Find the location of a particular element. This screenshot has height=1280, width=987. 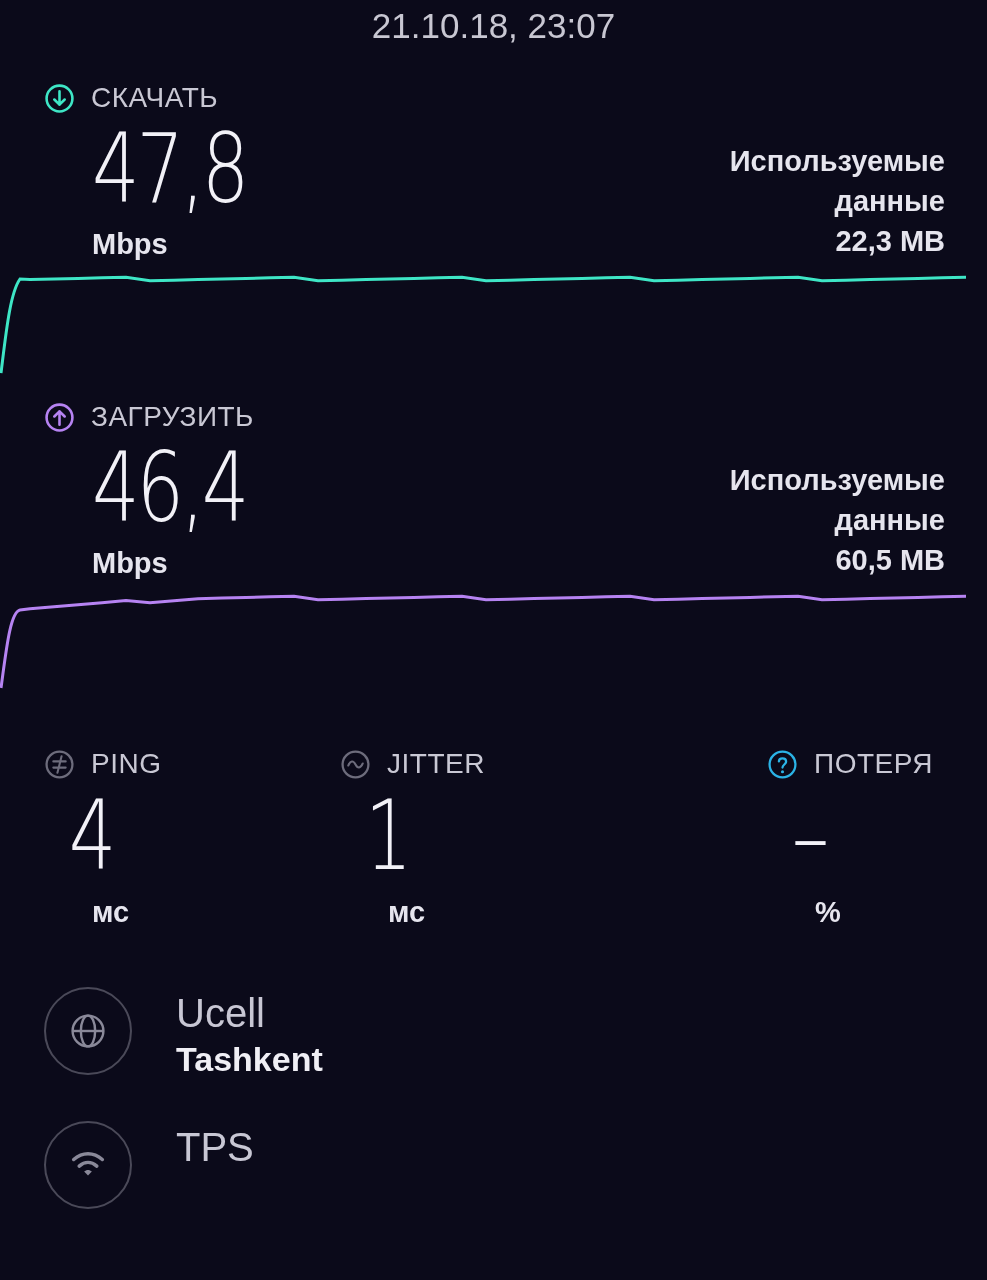

metric-label: ПОТЕРЯ is located at coordinates (873, 764).